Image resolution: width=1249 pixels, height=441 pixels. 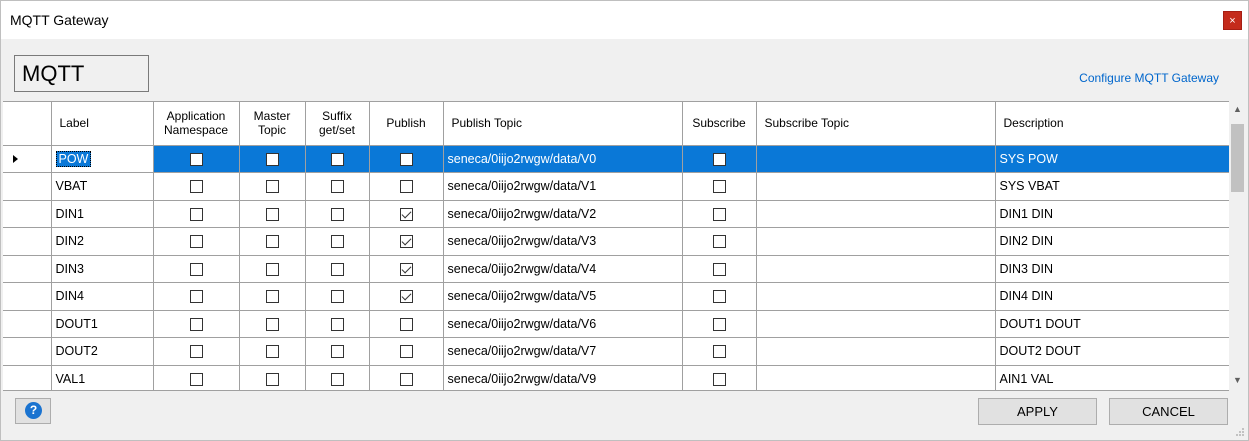 I want to click on scroll-up-arrow-icon: ▲, so click(x=1237, y=109).